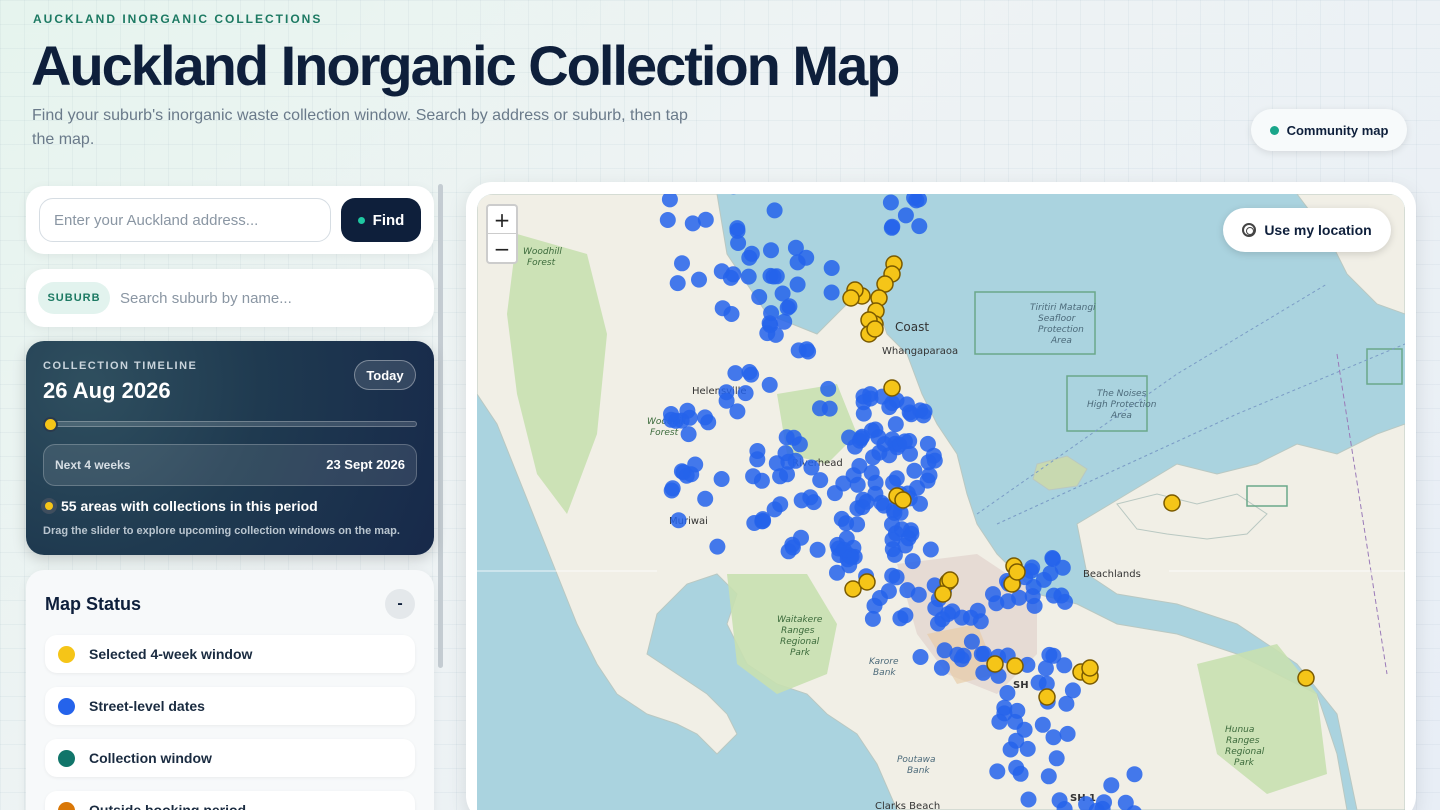 This screenshot has height=810, width=1440. Describe the element at coordinates (270, 298) in the screenshot. I see `suburb-input` at that location.